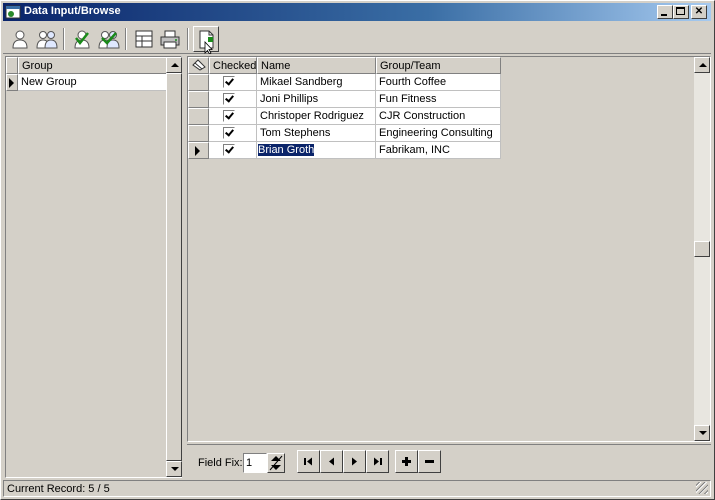 This screenshot has height=500, width=715. I want to click on group-vertical-scrollbar, so click(174, 267).